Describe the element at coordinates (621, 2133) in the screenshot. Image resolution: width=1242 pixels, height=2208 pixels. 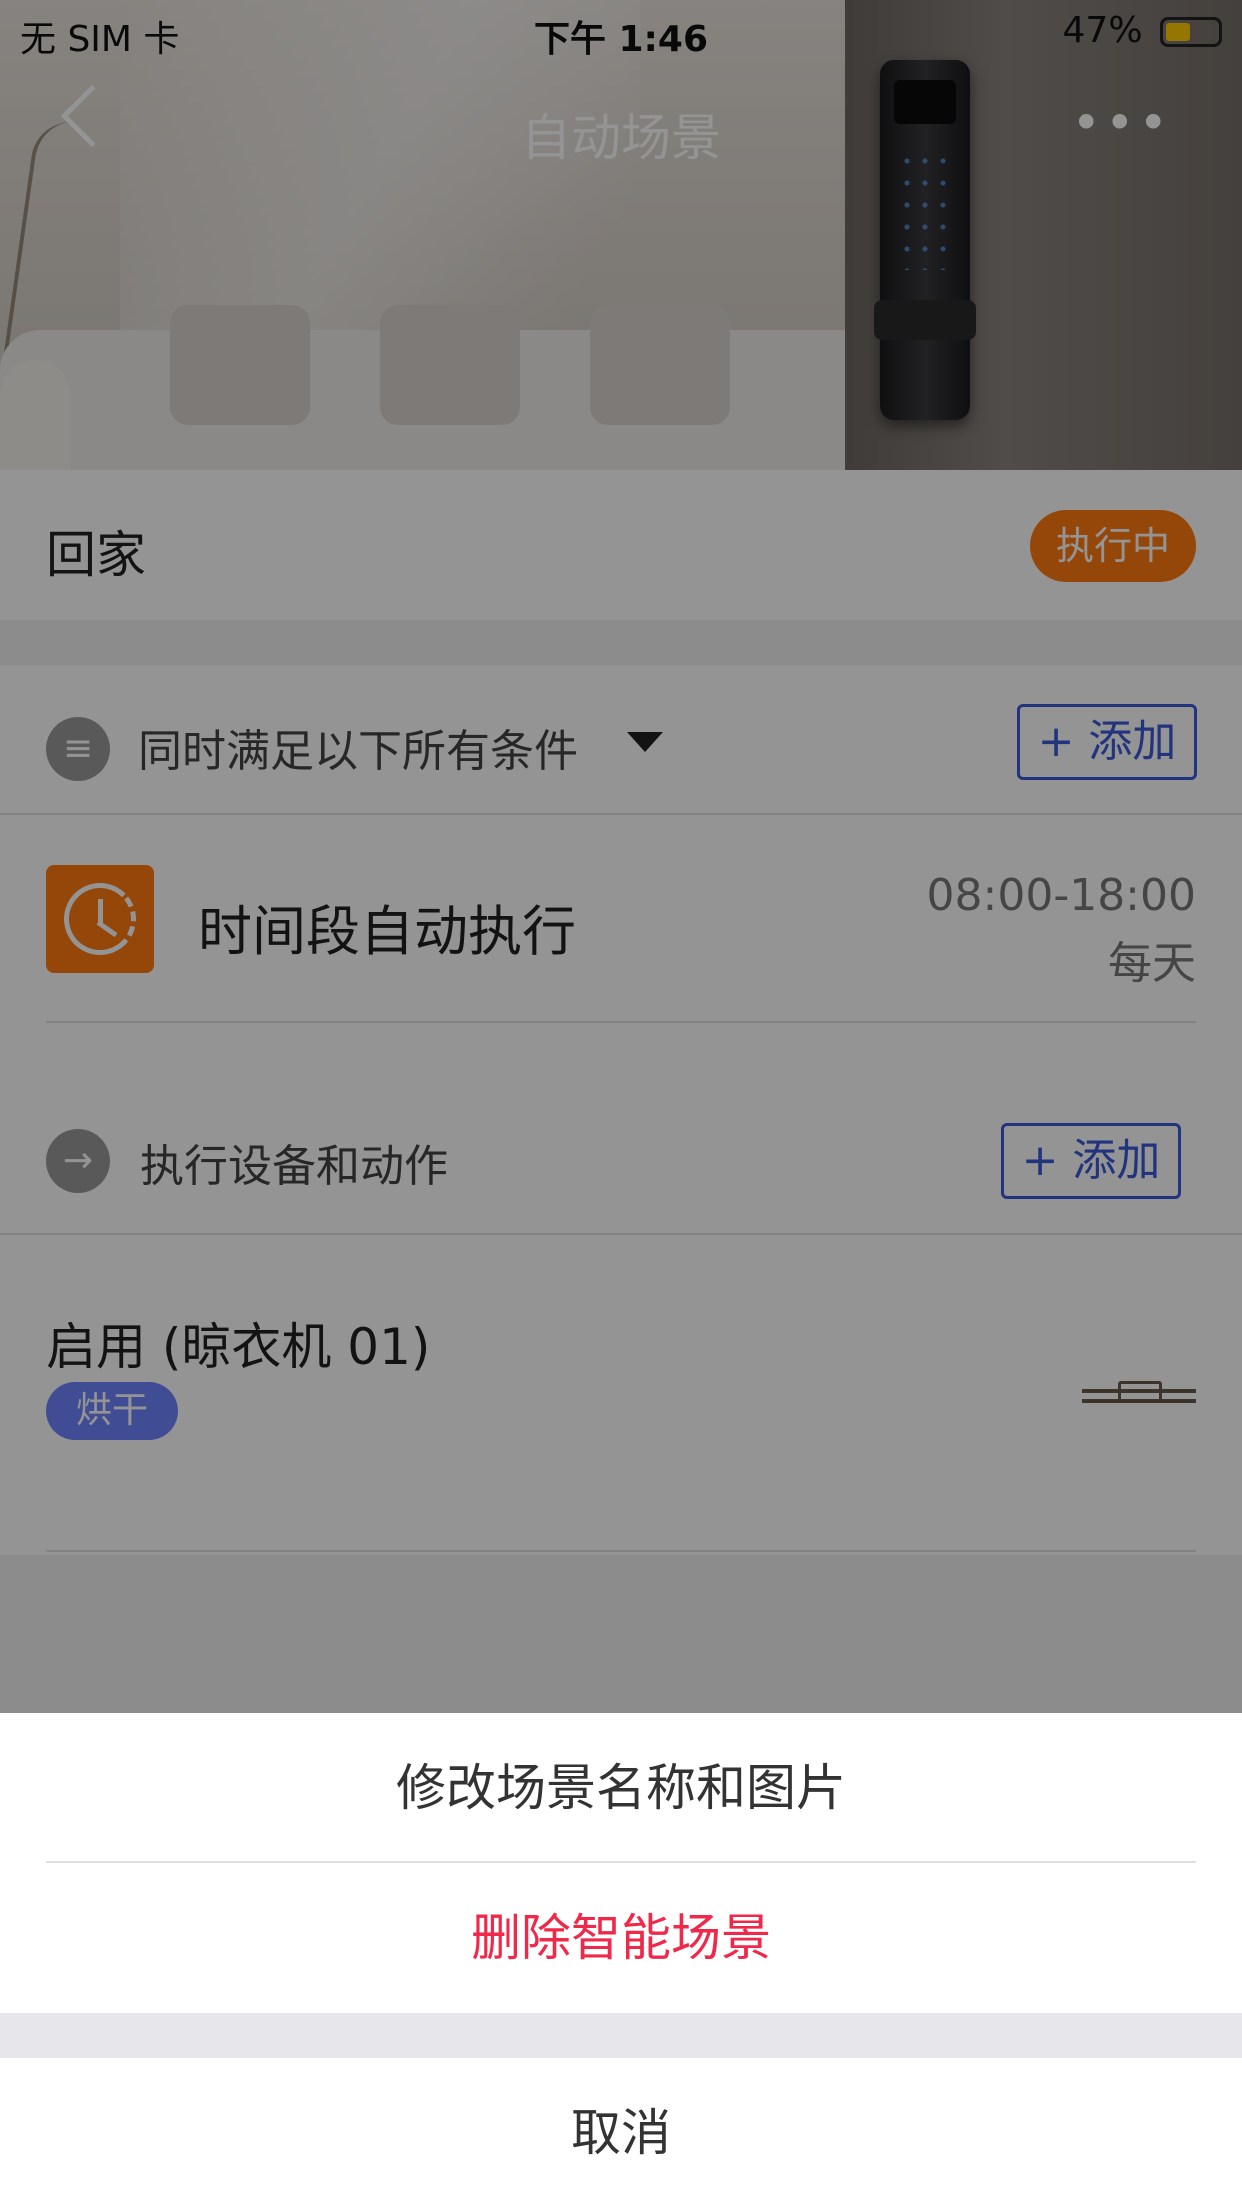
I see `cancel-button: 取消` at that location.